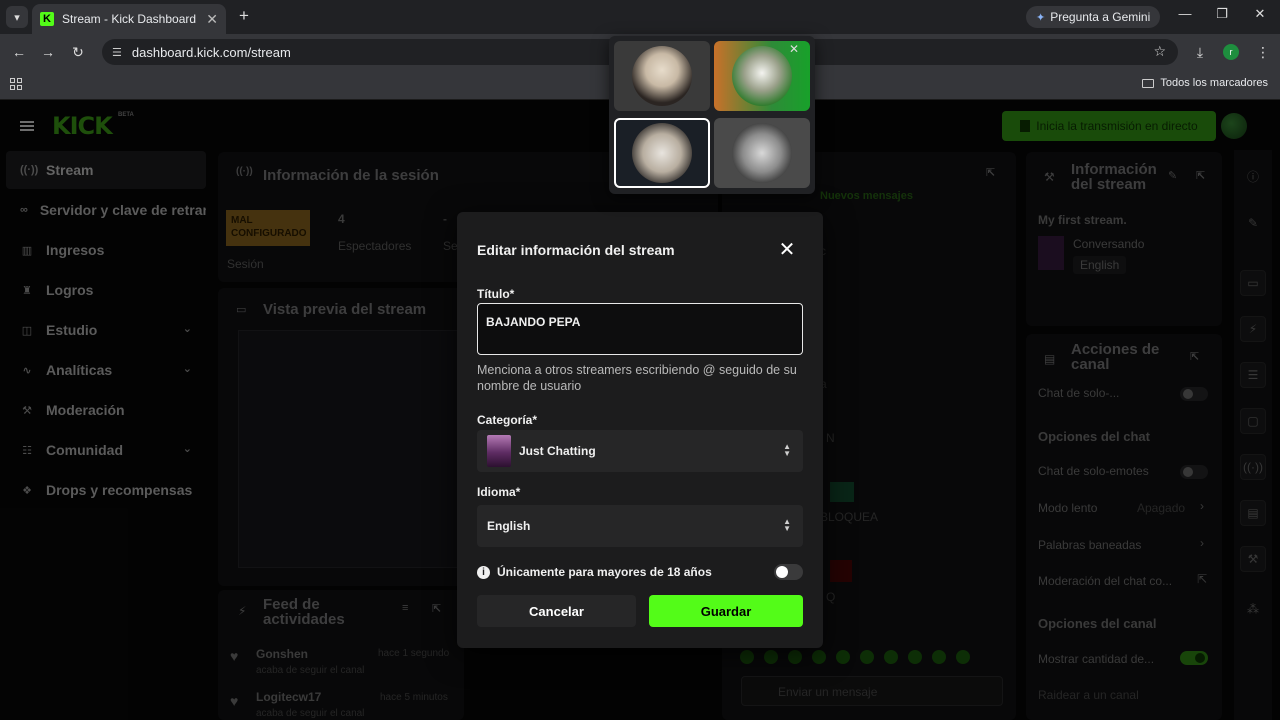 The width and height of the screenshot is (1280, 720). What do you see at coordinates (19, 52) in the screenshot?
I see `back-icon: ←` at bounding box center [19, 52].